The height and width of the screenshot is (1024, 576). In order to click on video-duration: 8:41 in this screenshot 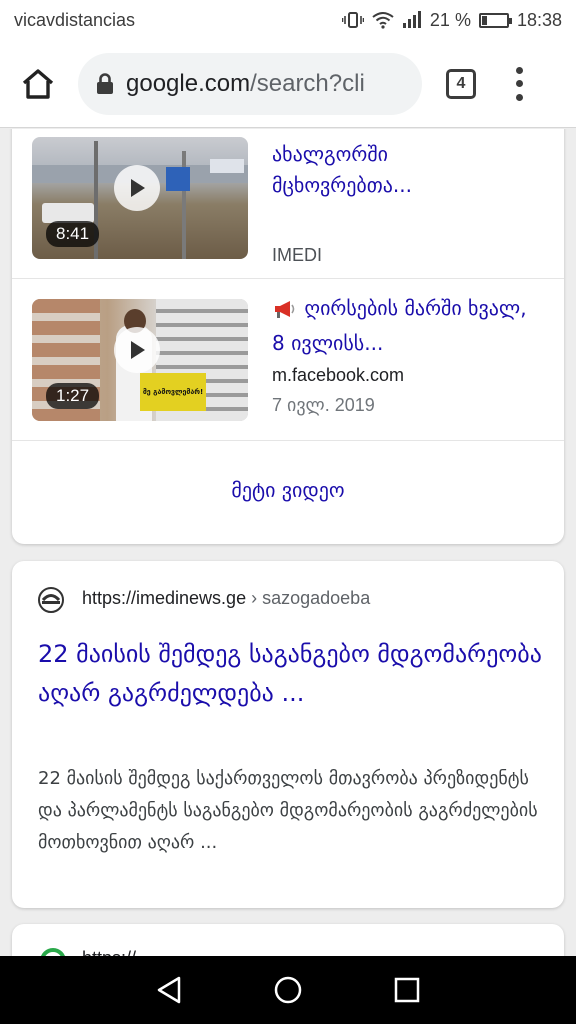, I will do `click(73, 234)`.